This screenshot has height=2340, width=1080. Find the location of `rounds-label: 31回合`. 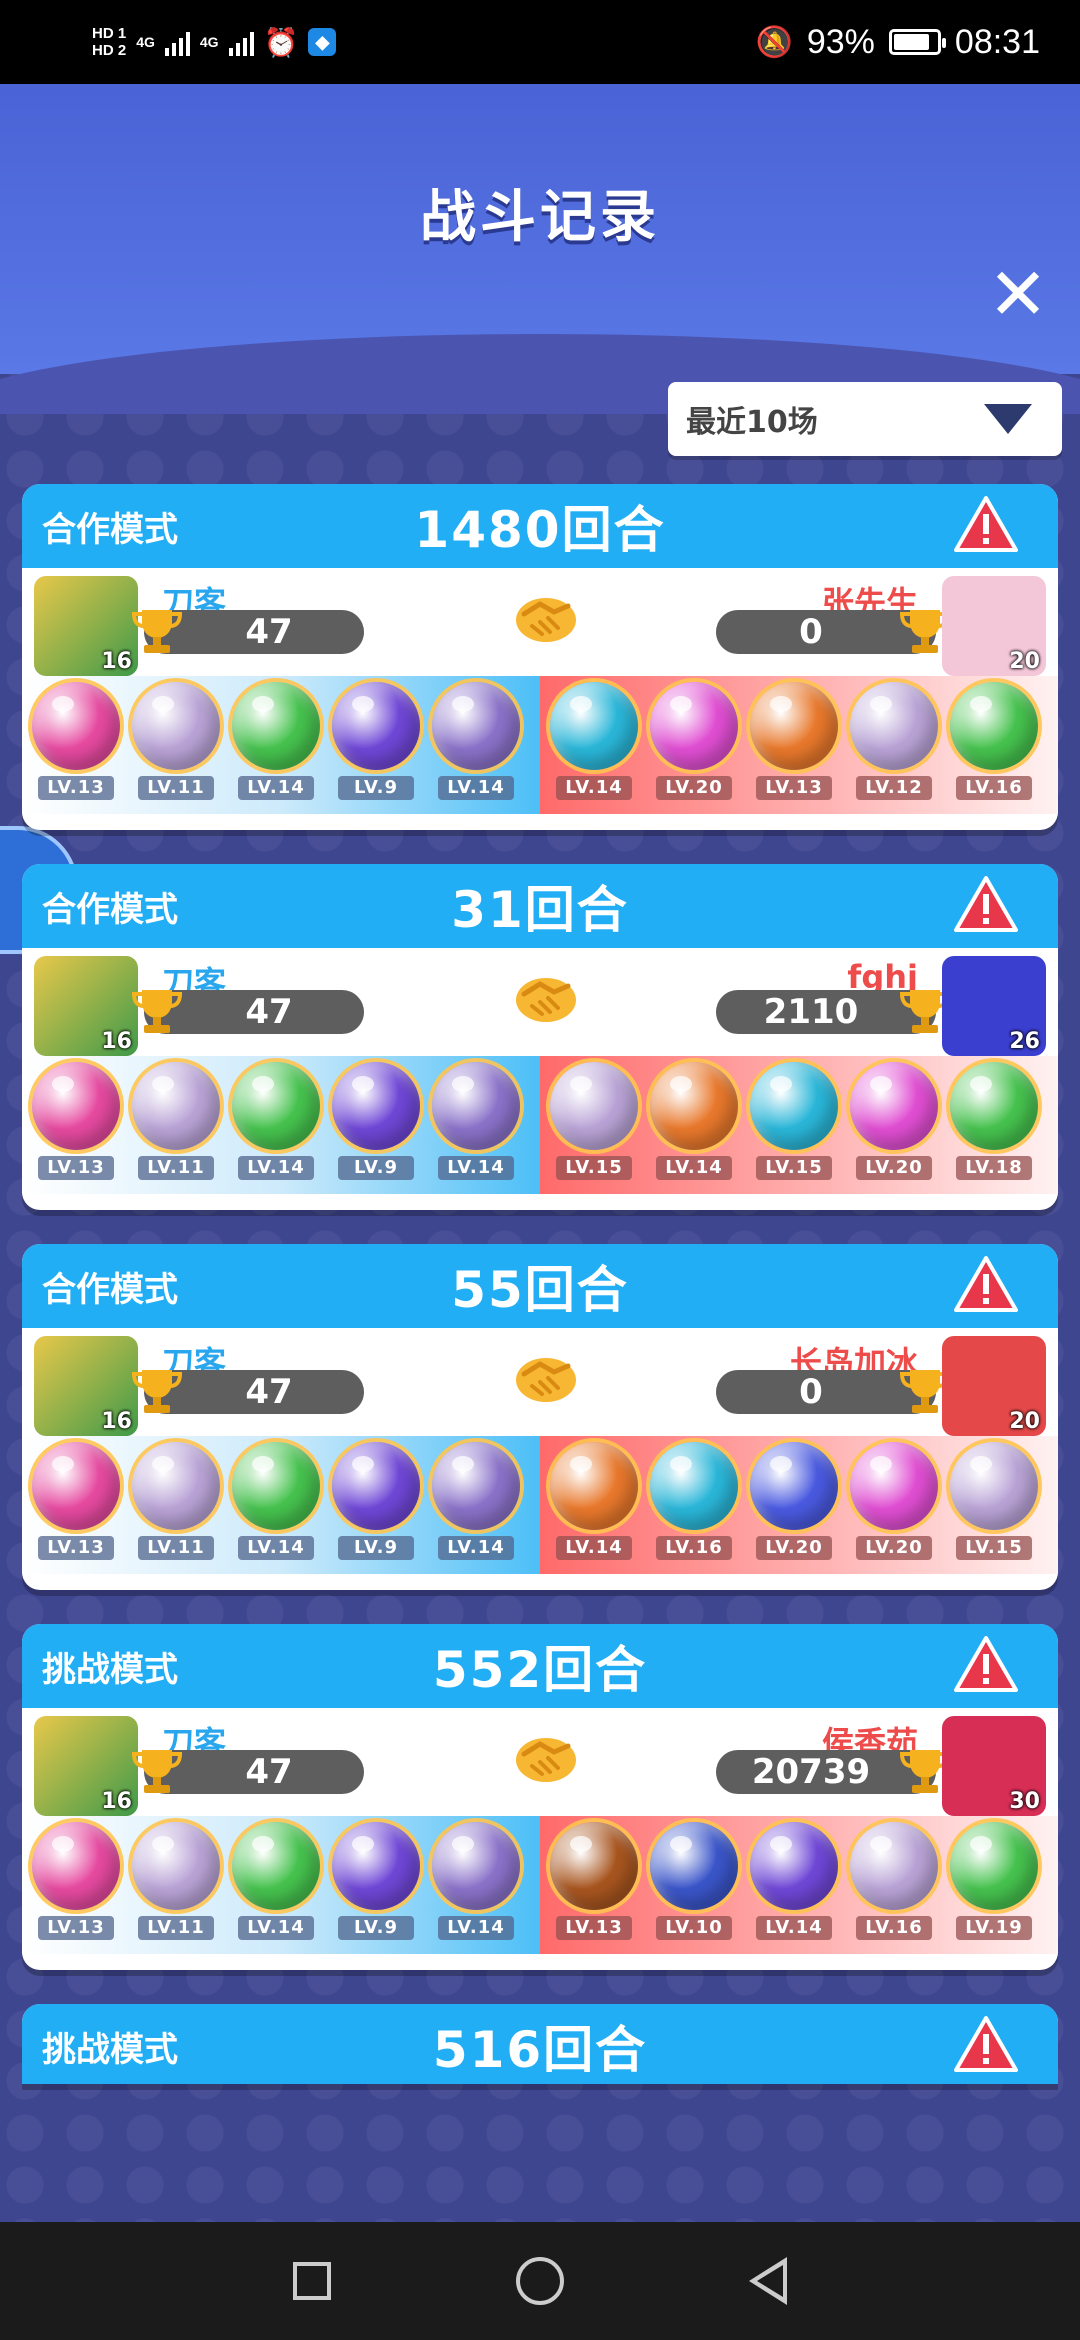

rounds-label: 31回合 is located at coordinates (540, 910).